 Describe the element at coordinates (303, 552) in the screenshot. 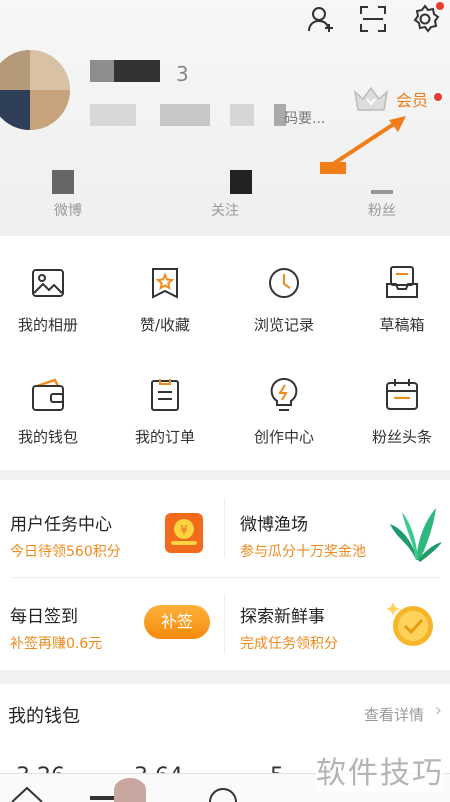

I see `task-subtitle: 参与瓜分十万奖金池` at that location.